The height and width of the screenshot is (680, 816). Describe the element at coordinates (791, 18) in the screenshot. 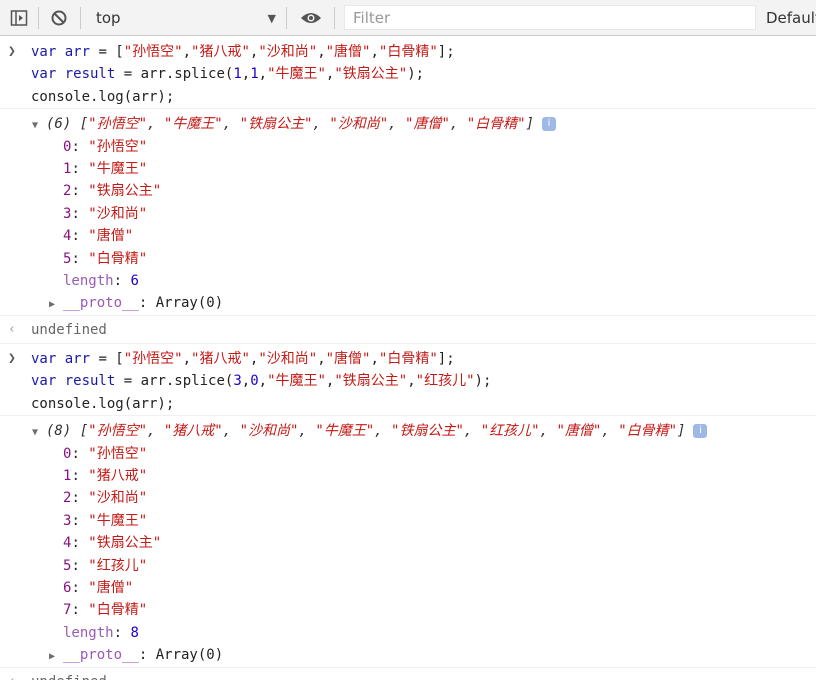

I see `log-levels-dropdown: Default` at that location.